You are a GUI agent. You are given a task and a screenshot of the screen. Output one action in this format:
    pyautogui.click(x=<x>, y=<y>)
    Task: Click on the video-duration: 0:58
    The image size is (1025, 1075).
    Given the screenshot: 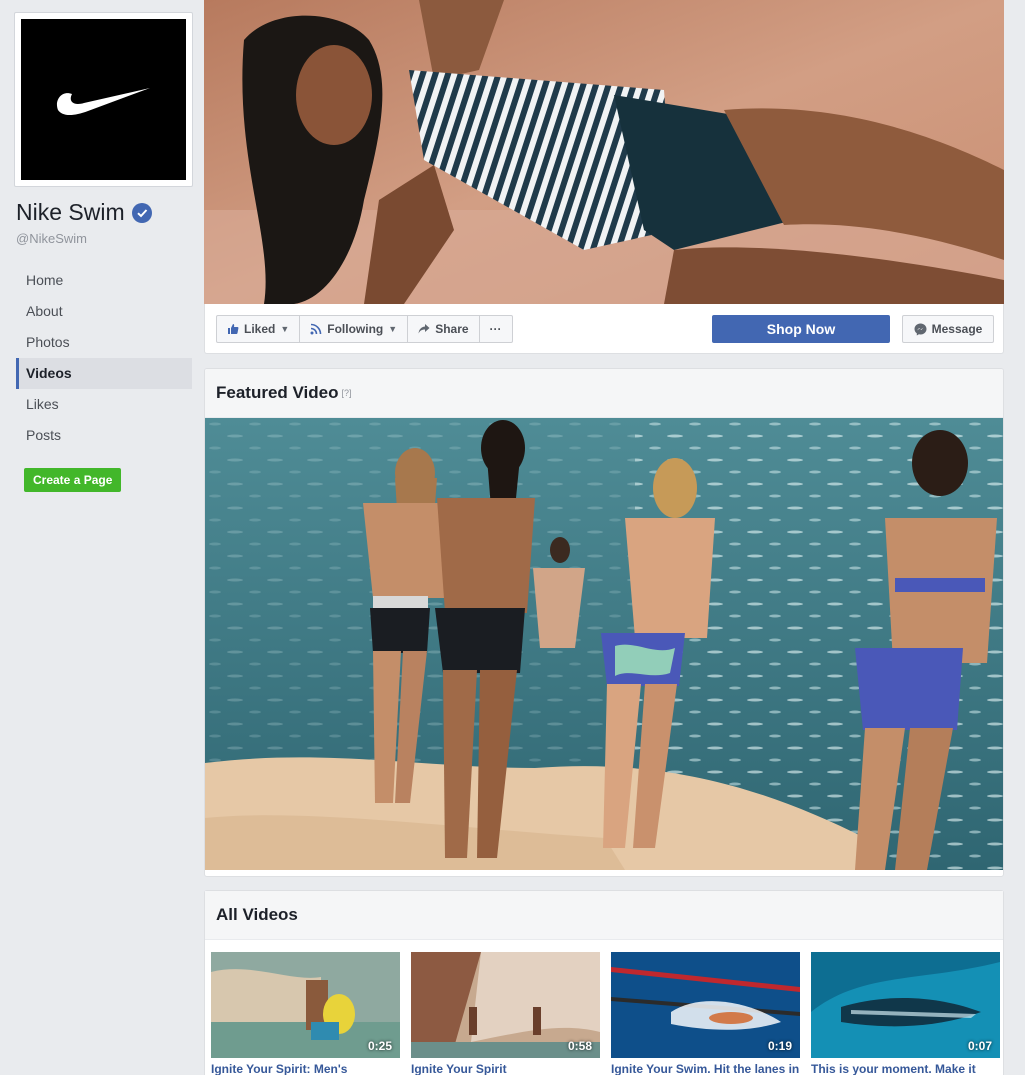 What is the action you would take?
    pyautogui.click(x=579, y=1046)
    